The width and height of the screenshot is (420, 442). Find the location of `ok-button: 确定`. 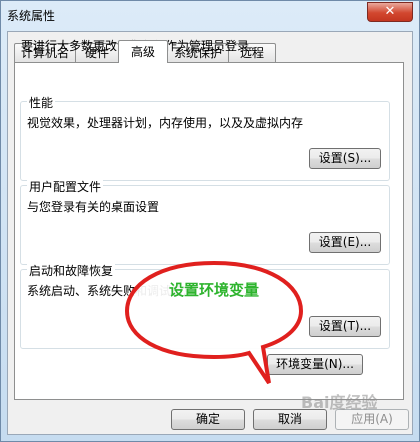

ok-button: 确定 is located at coordinates (208, 419).